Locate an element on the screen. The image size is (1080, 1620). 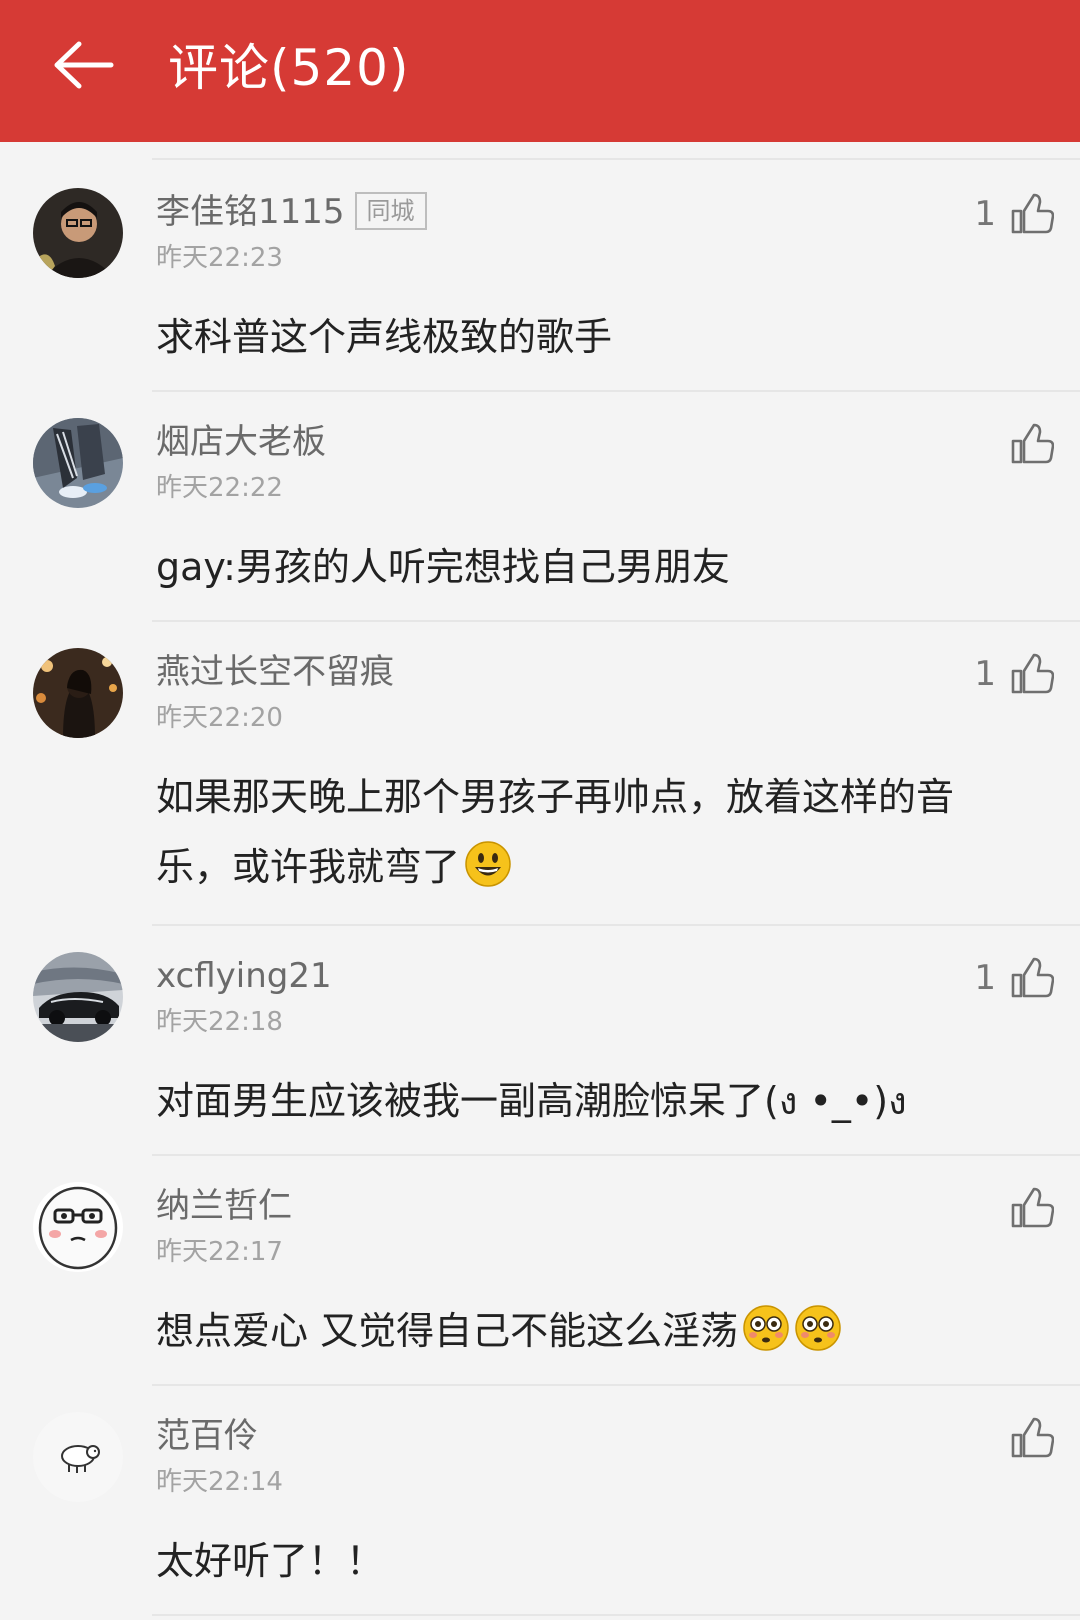
comment-text-segment: 想点爱心 又觉得自己不能这么淫荡 is located at coordinates (447, 1331).